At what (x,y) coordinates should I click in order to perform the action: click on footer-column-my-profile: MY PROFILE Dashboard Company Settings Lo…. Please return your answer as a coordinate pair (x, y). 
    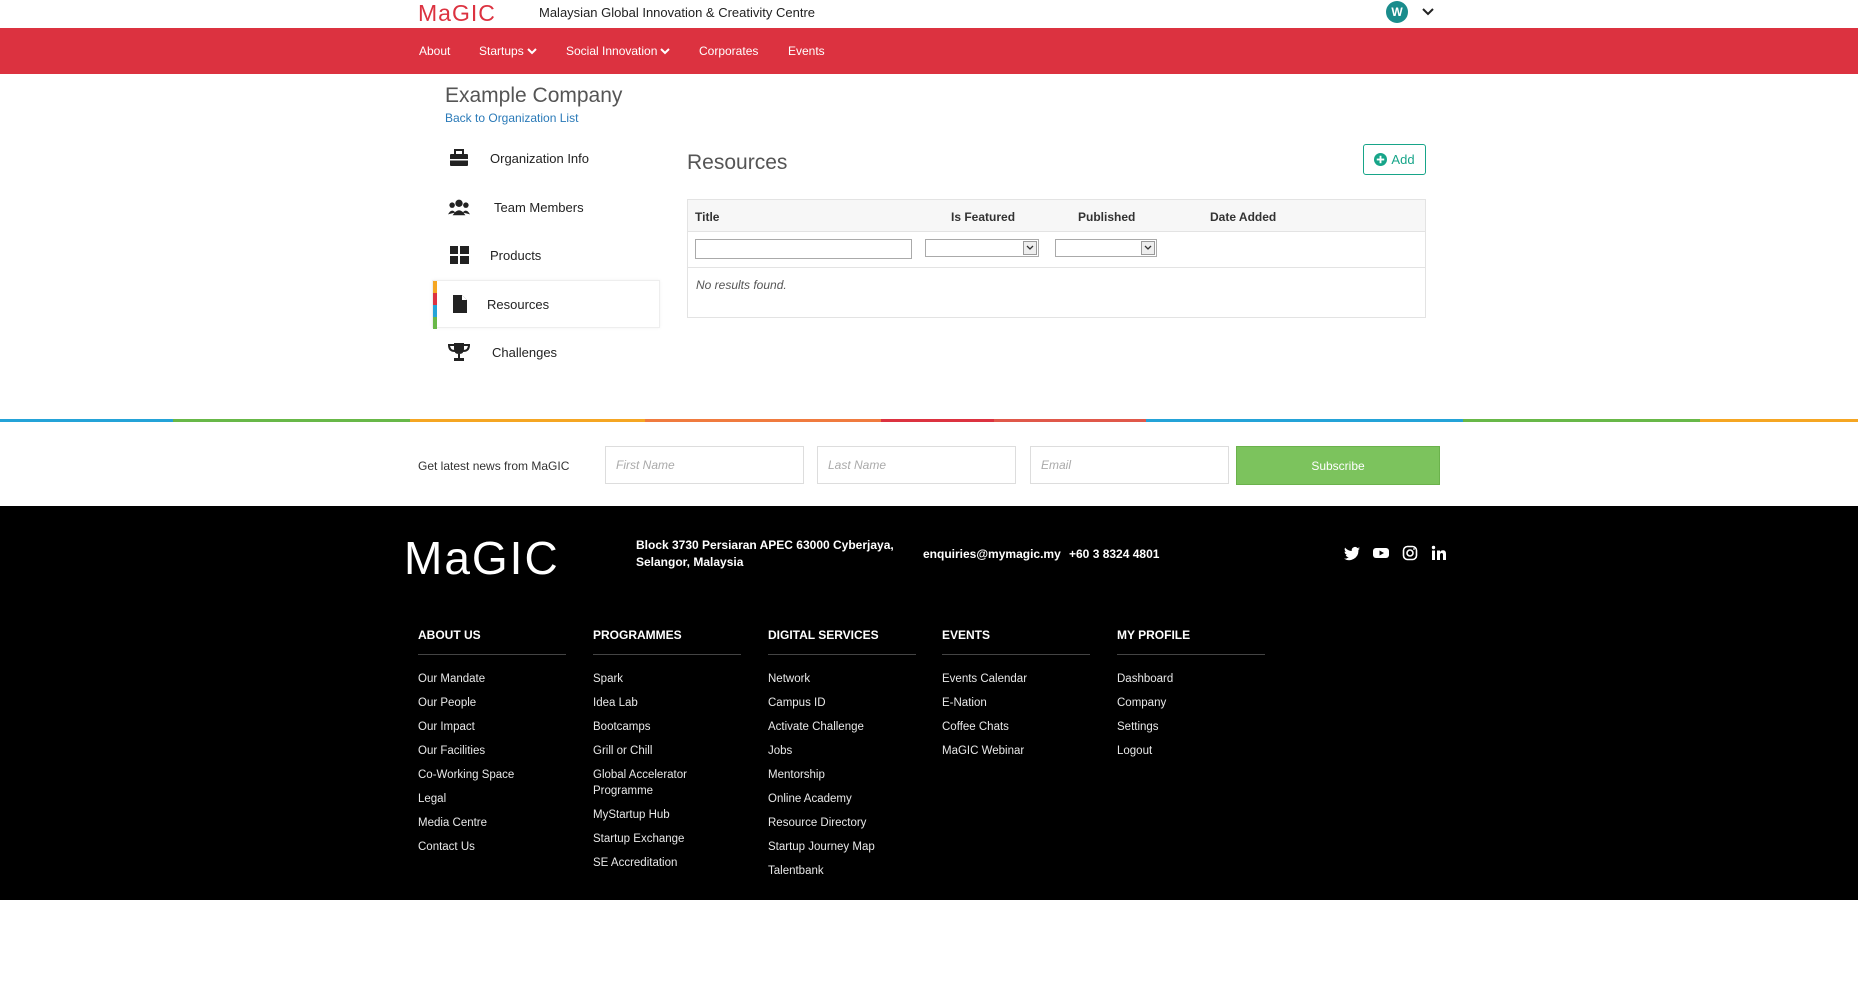
    Looking at the image, I should click on (1191, 697).